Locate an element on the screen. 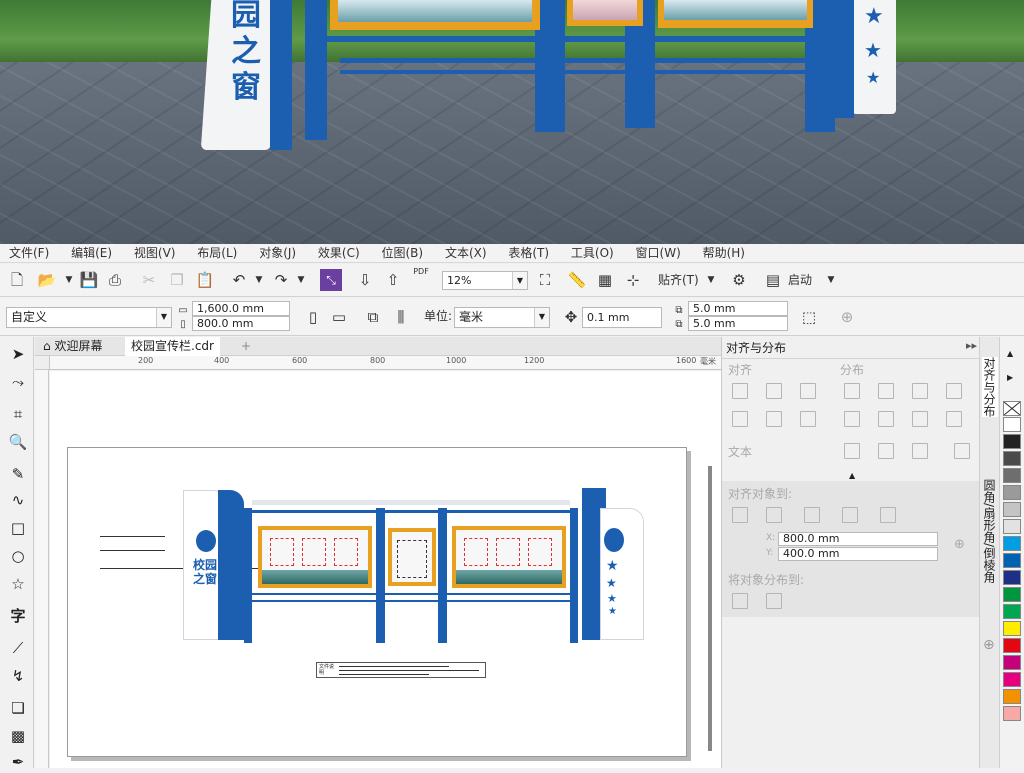  crop-tool-icon: ⌗ is located at coordinates (18, 414).